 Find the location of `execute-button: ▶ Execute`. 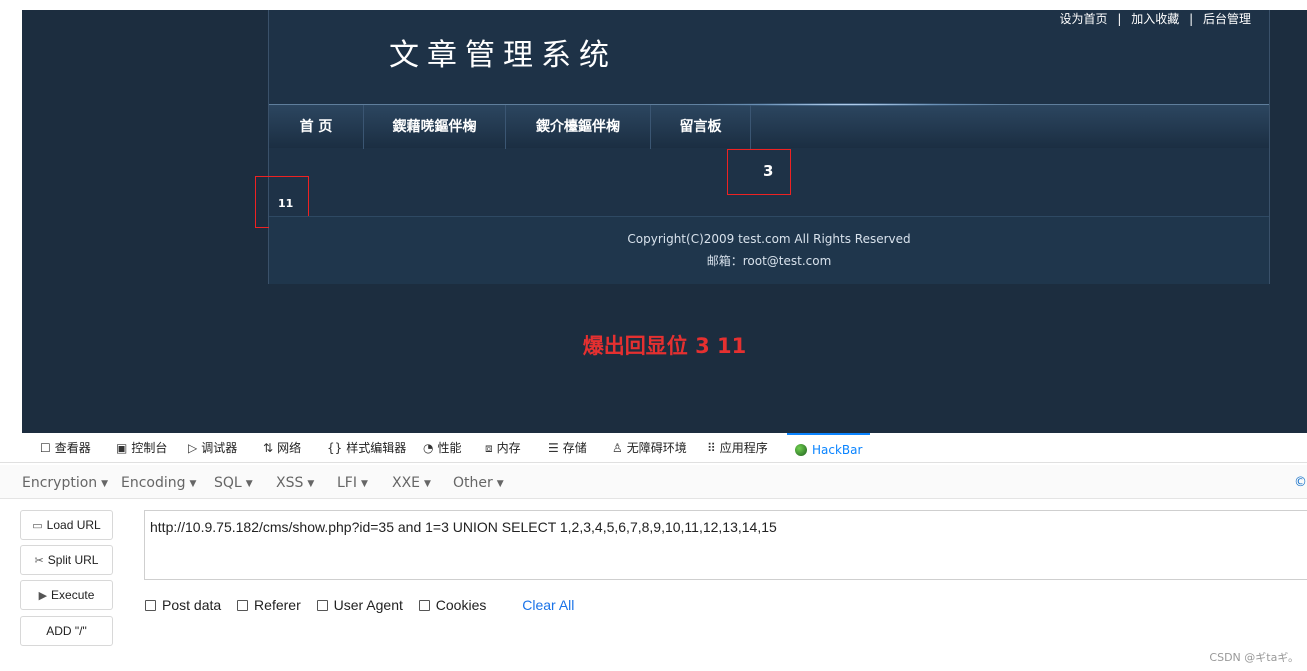

execute-button: ▶ Execute is located at coordinates (66, 595).